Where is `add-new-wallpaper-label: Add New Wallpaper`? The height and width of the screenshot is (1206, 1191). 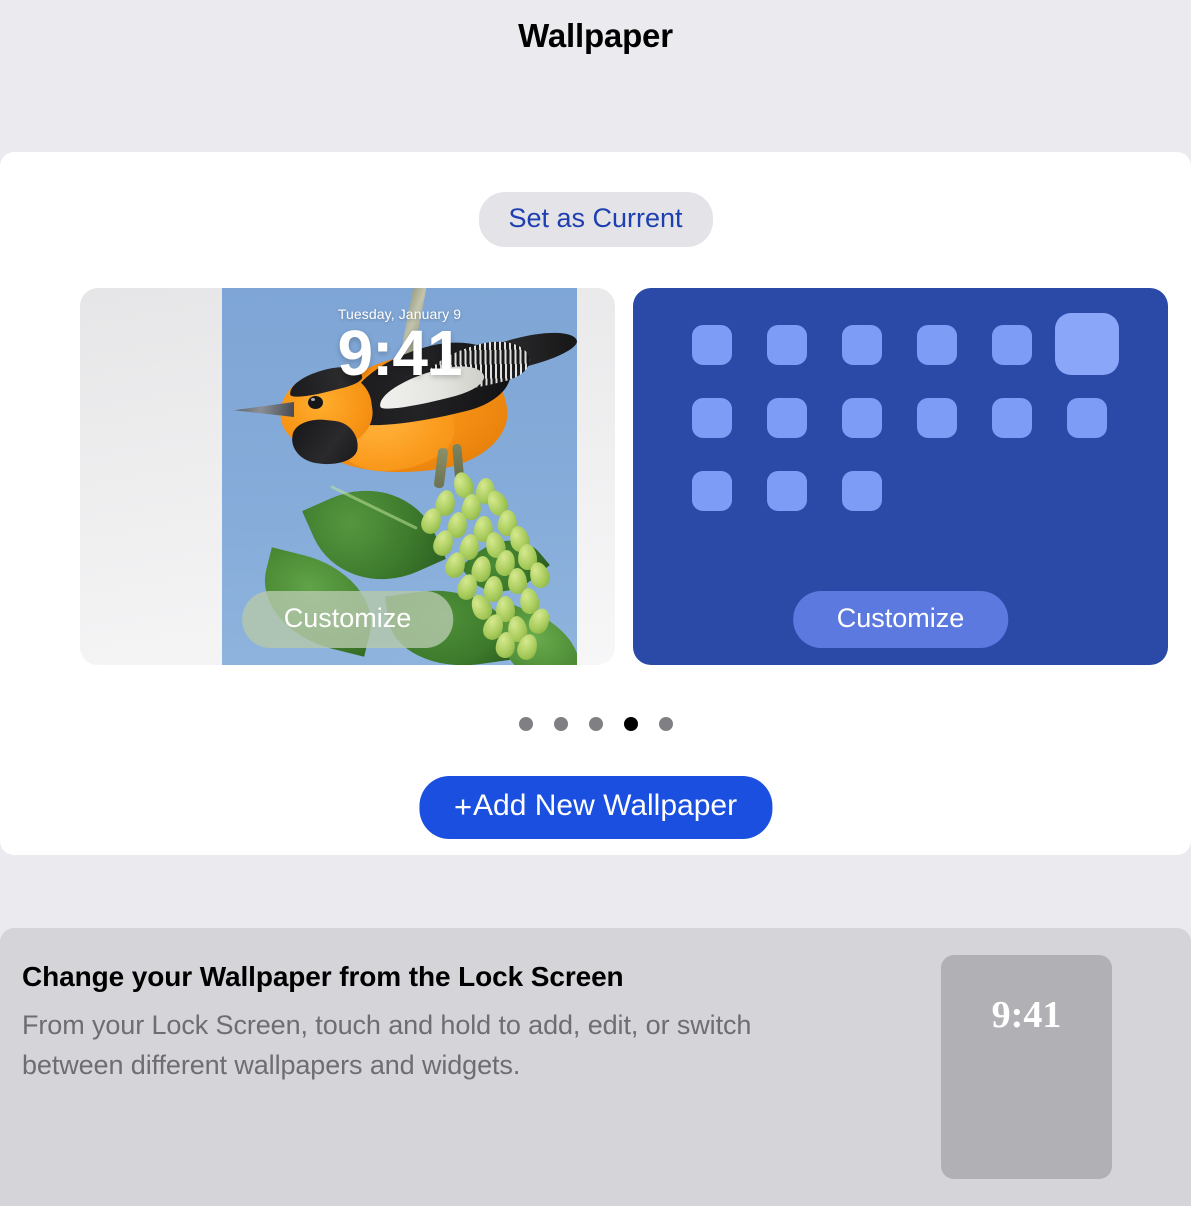 add-new-wallpaper-label: Add New Wallpaper is located at coordinates (605, 805).